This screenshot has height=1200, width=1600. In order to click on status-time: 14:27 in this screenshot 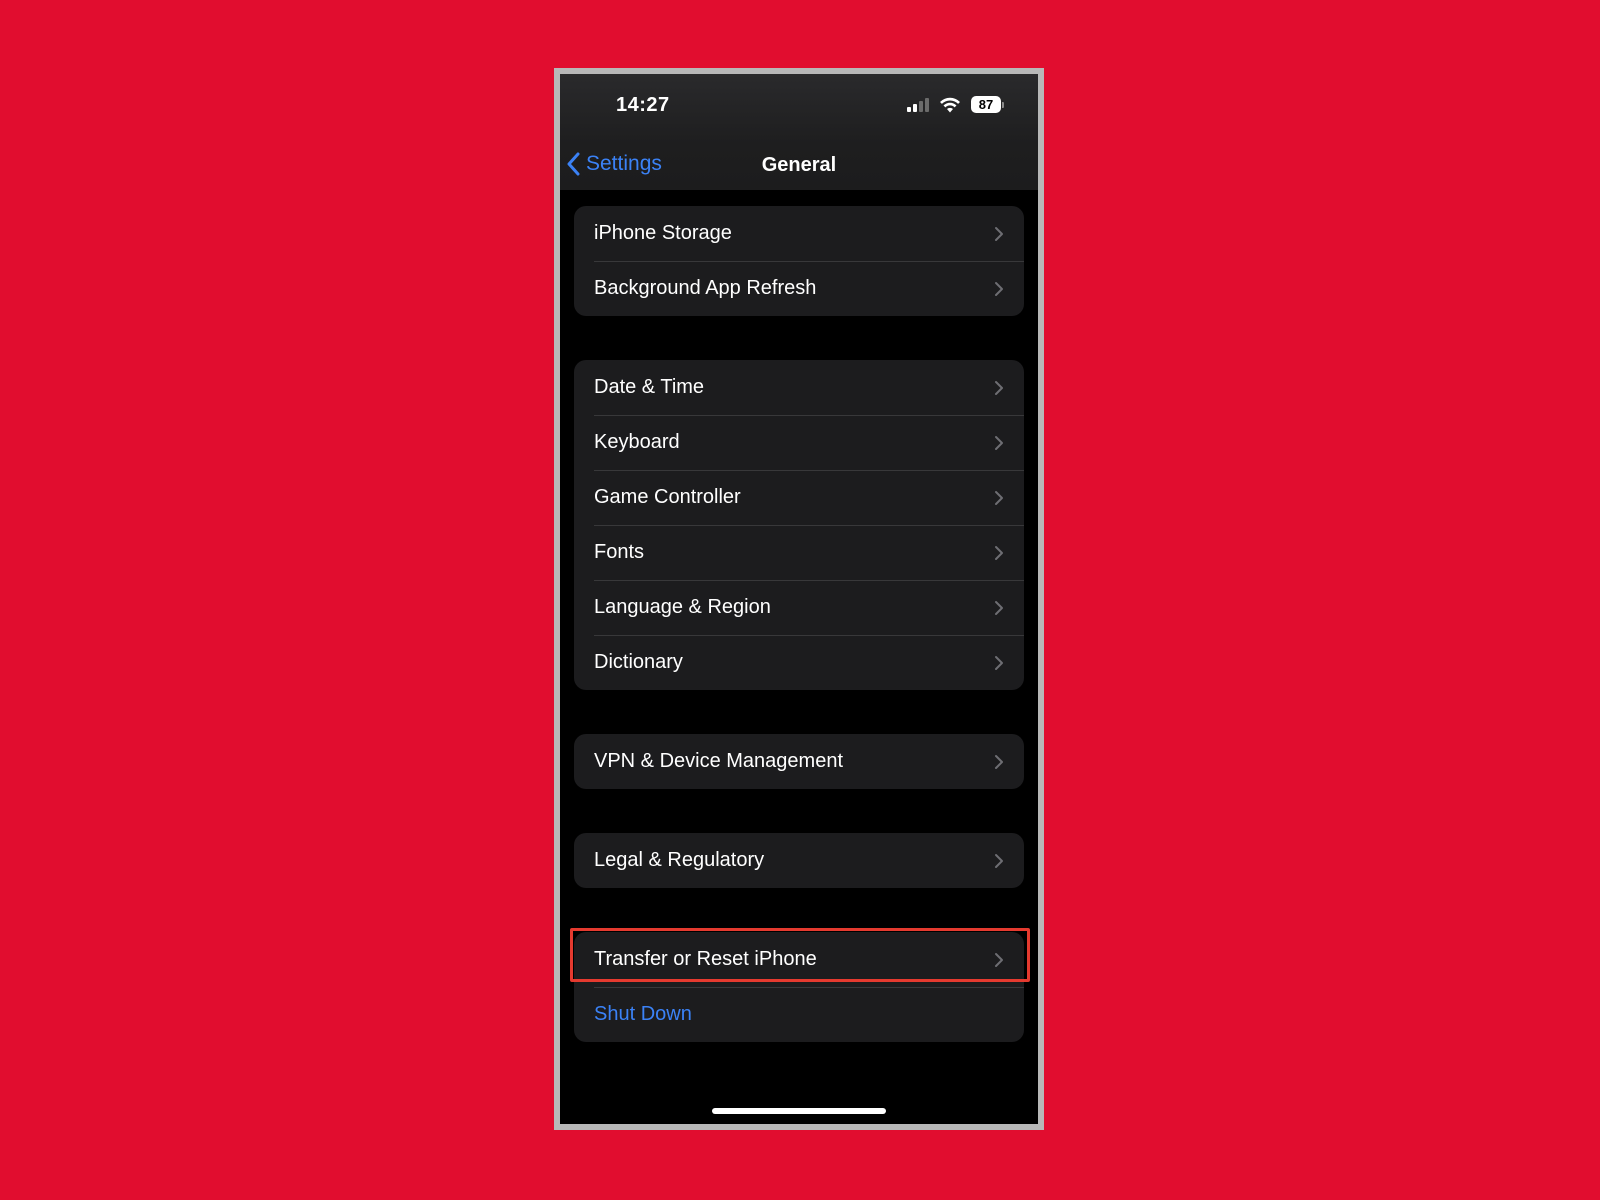, I will do `click(643, 105)`.